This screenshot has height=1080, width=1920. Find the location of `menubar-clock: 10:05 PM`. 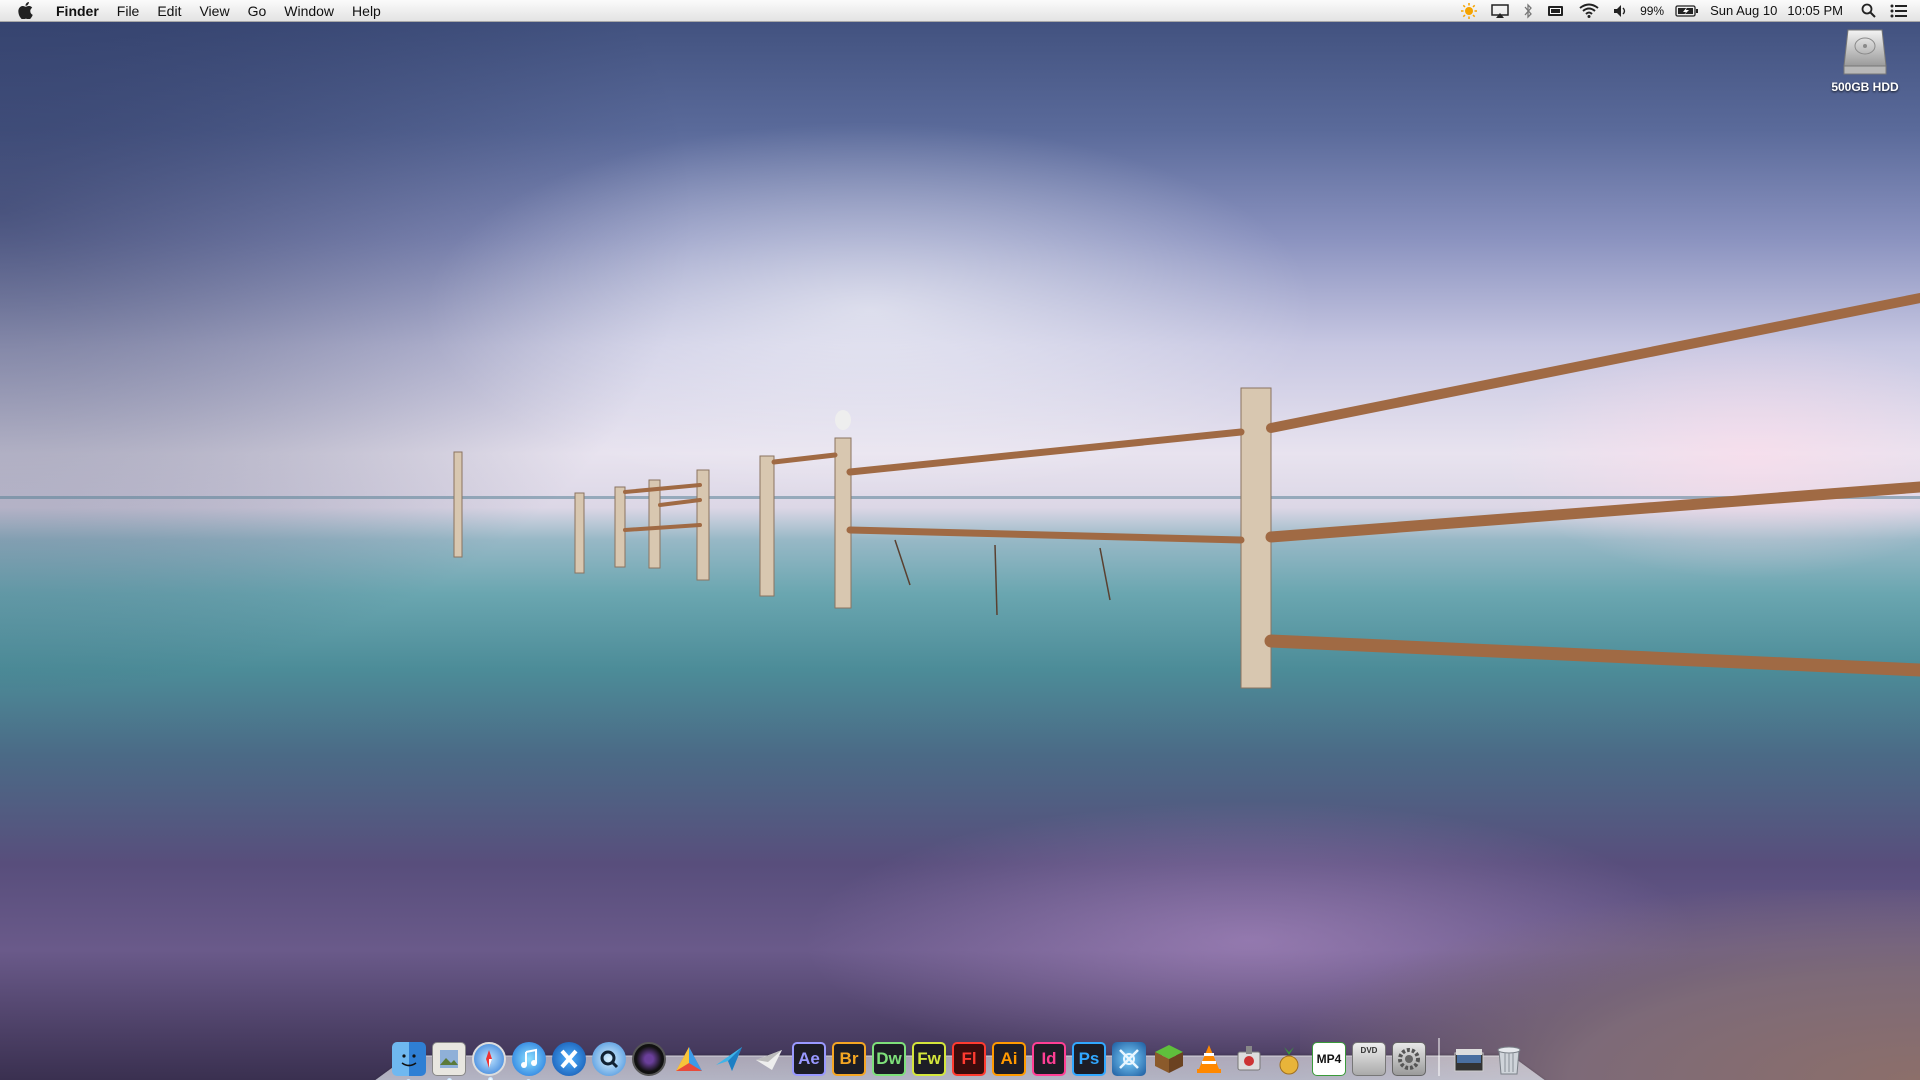

menubar-clock: 10:05 PM is located at coordinates (1815, 10).